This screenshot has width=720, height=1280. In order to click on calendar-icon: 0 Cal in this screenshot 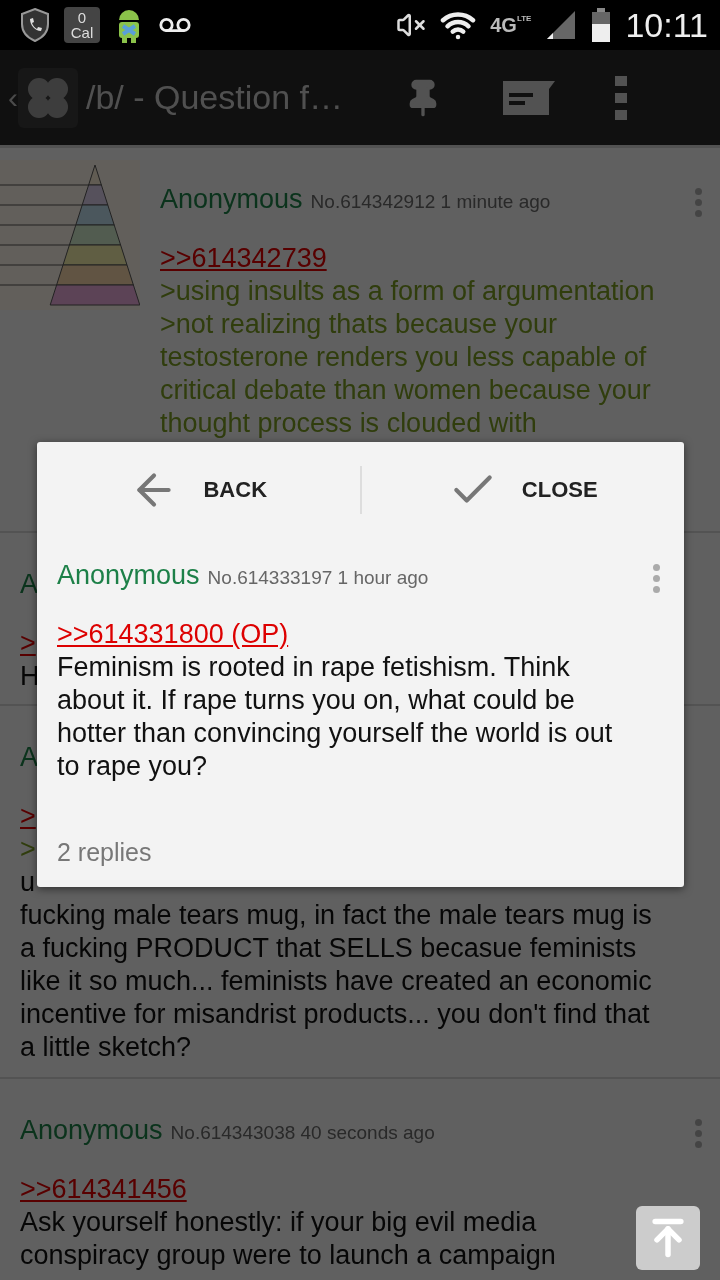, I will do `click(82, 25)`.